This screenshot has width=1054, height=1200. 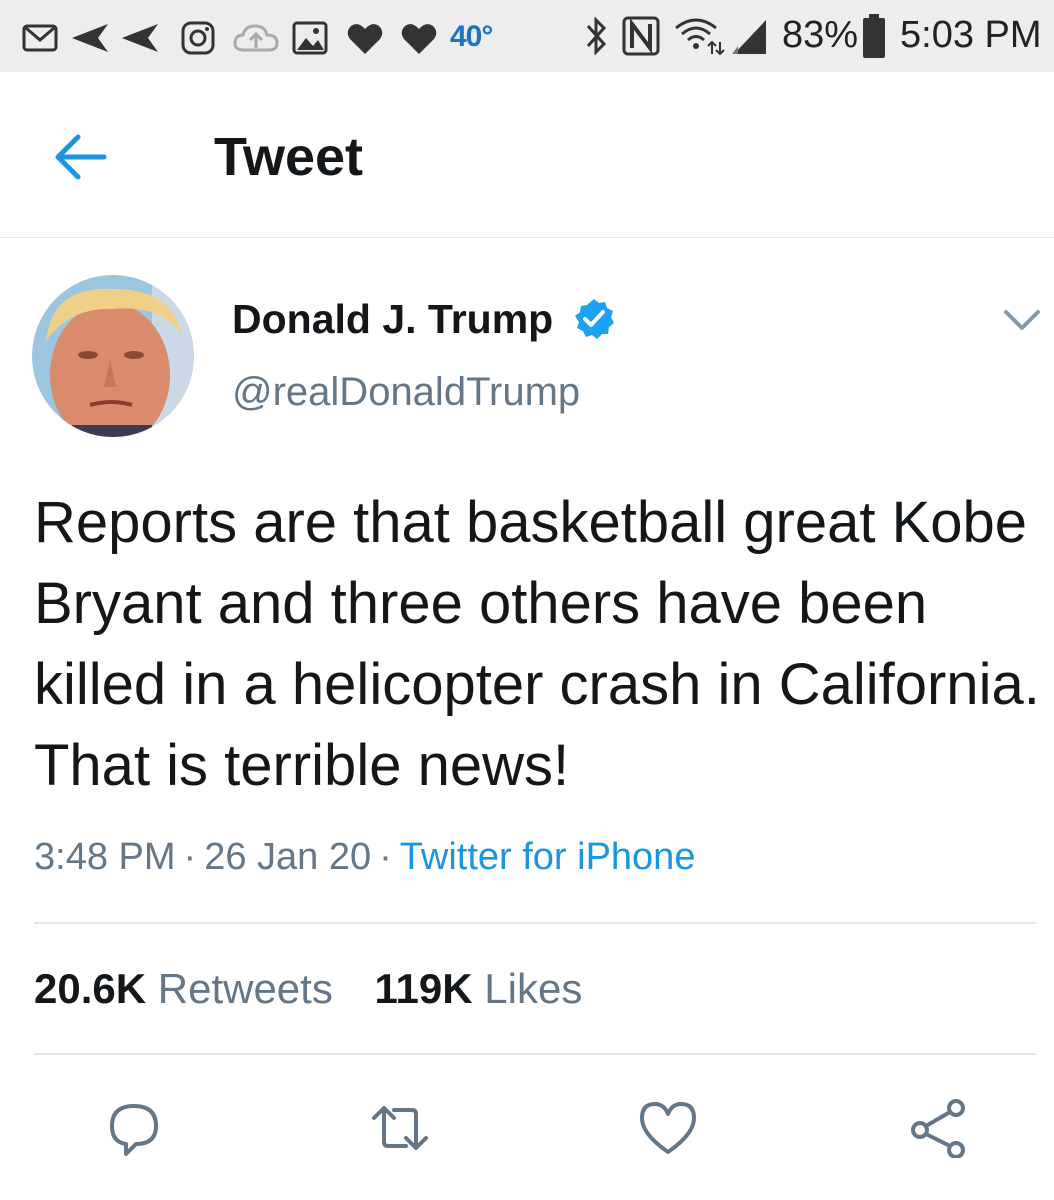 What do you see at coordinates (134, 1128) in the screenshot?
I see `reply-icon` at bounding box center [134, 1128].